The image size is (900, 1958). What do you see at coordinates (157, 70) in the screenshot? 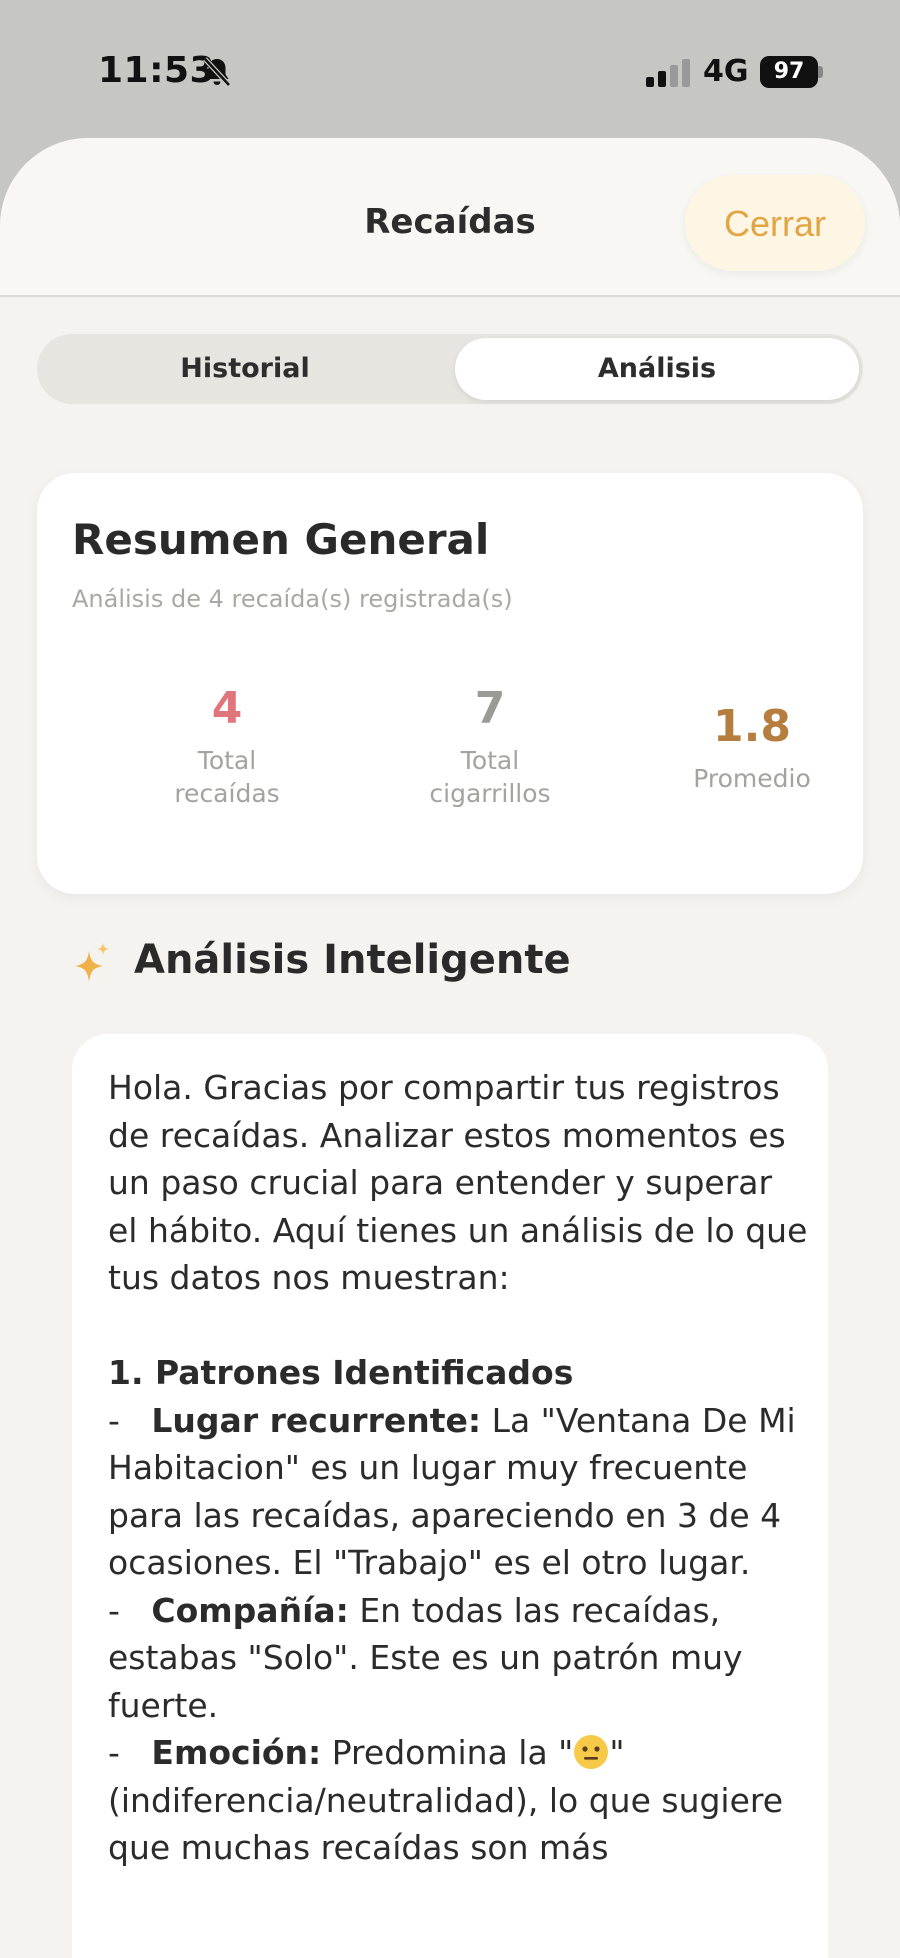
I see `status-time: 11:53` at bounding box center [157, 70].